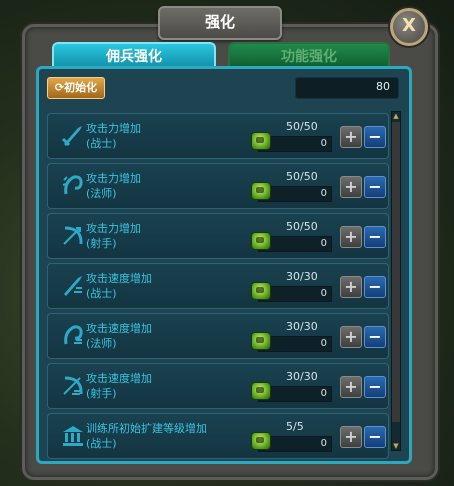  What do you see at coordinates (218, 386) in the screenshot?
I see `upgrade-row: 攻击速度增加 (射手) 30/30 0 + −` at bounding box center [218, 386].